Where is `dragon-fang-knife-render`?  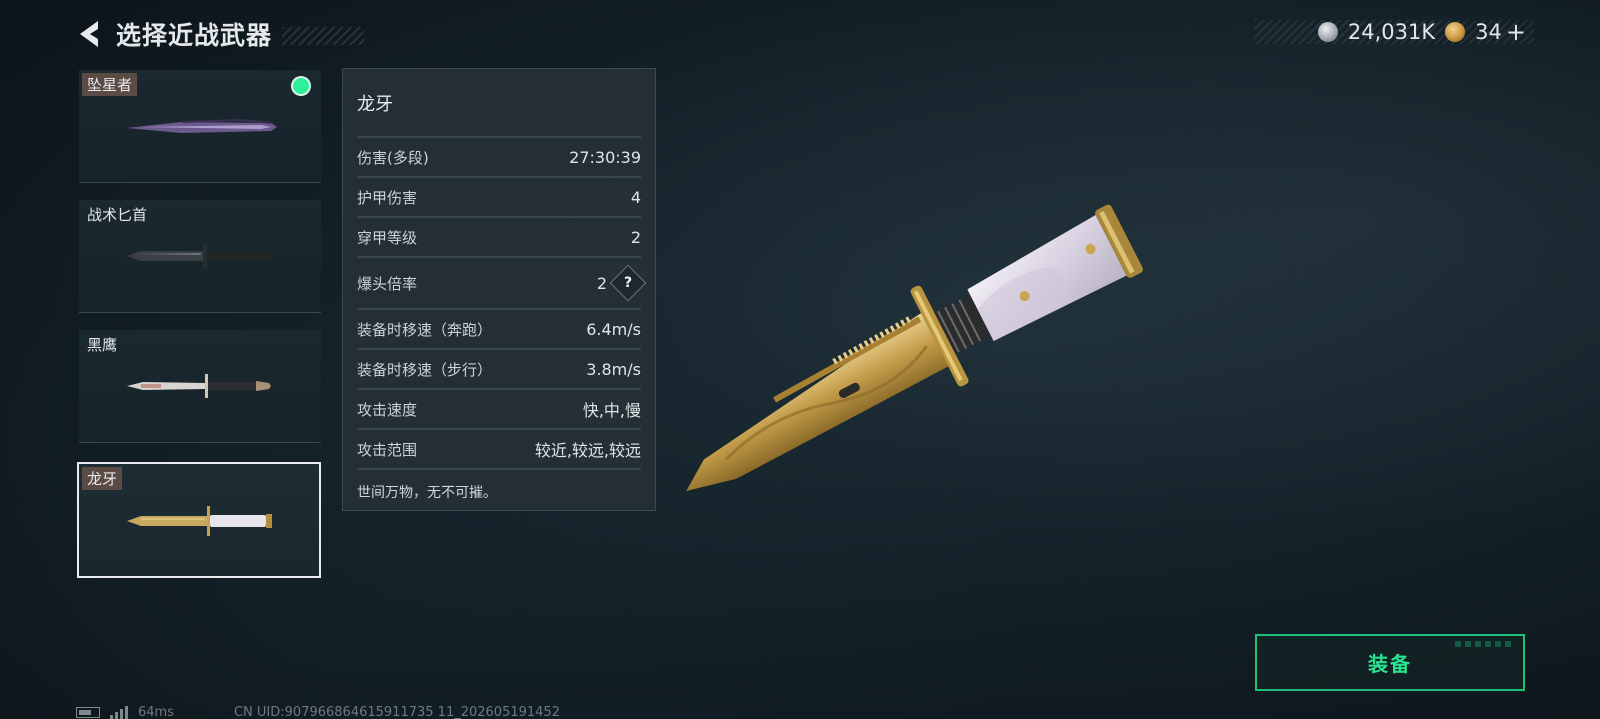 dragon-fang-knife-render is located at coordinates (914, 347).